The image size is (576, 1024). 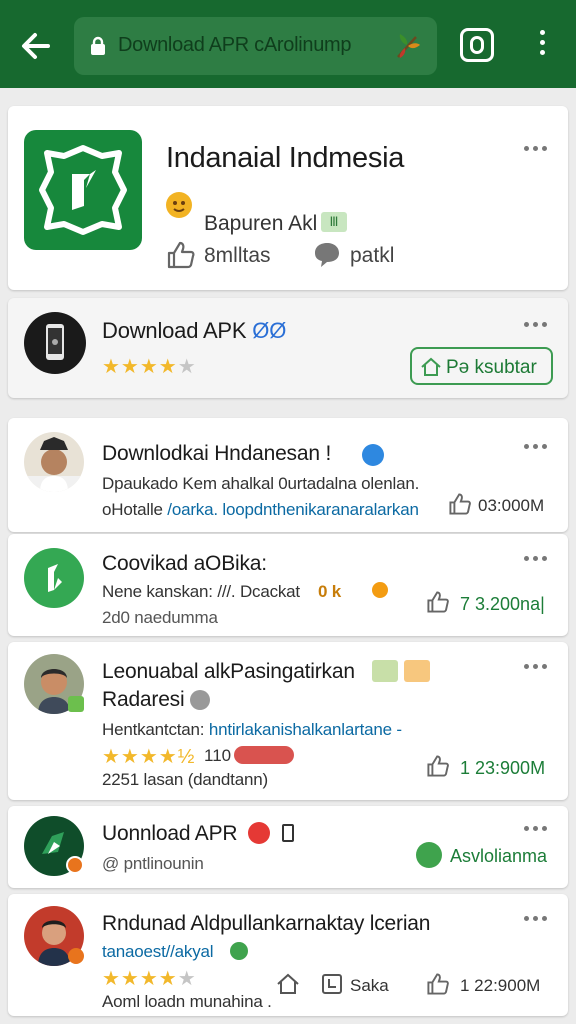 What do you see at coordinates (334, 222) in the screenshot?
I see `developer-badge: Ⅲ` at bounding box center [334, 222].